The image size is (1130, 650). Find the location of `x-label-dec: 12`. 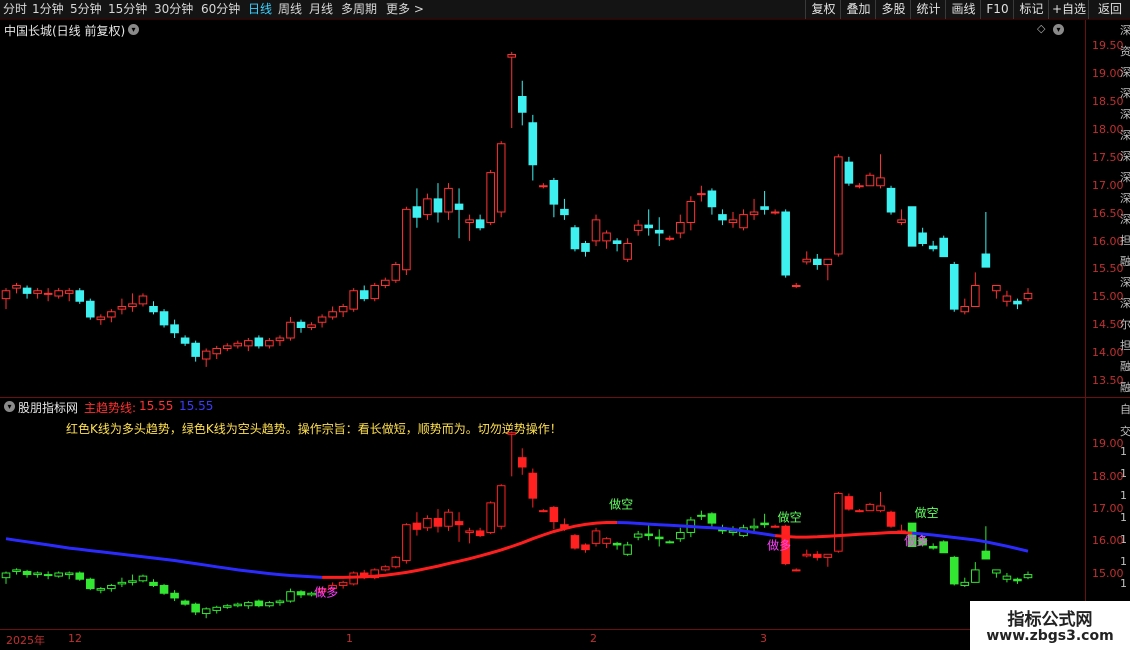

x-label-dec: 12 is located at coordinates (75, 638).